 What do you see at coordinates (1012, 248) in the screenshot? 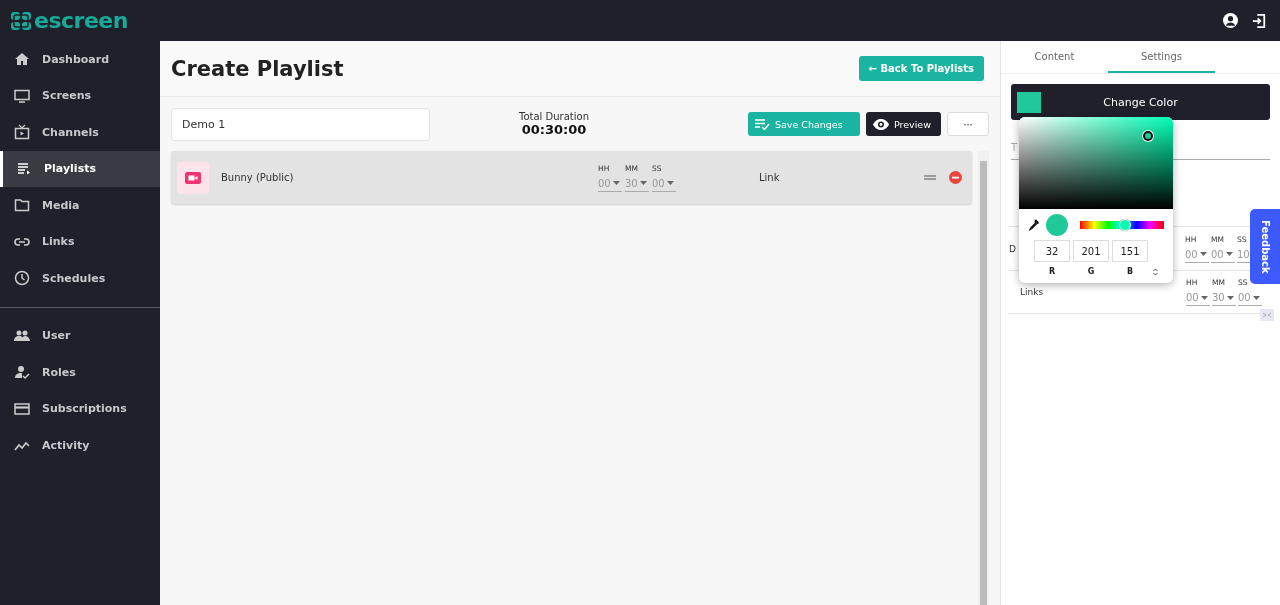
I see `row-label: D` at bounding box center [1012, 248].